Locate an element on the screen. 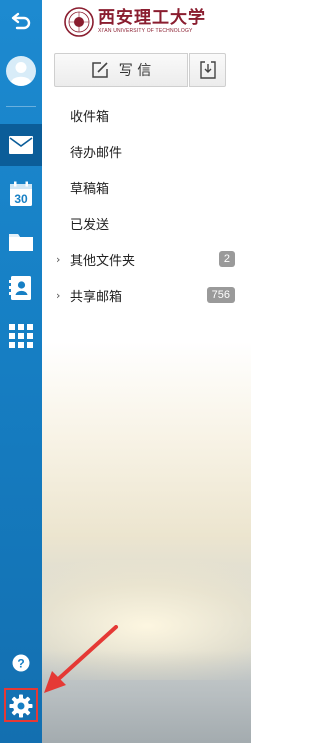 The image size is (320, 743). nav-rail: 30 ? is located at coordinates (21, 371).